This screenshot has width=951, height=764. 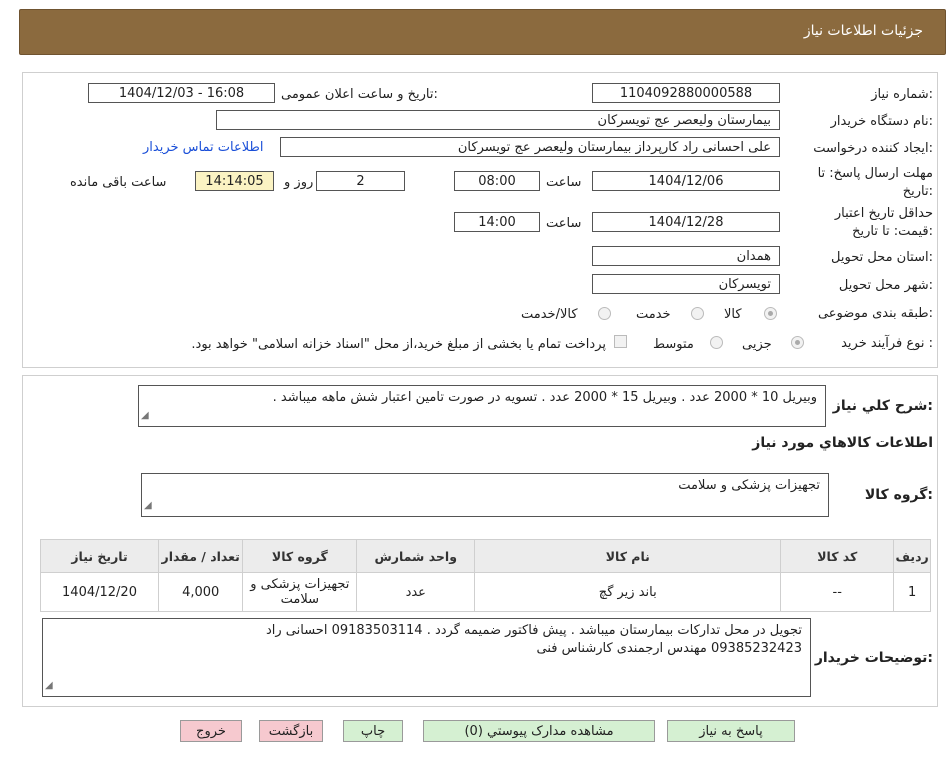 I want to click on category-label: طبقه بندی موضوعی:, so click(x=875, y=313).